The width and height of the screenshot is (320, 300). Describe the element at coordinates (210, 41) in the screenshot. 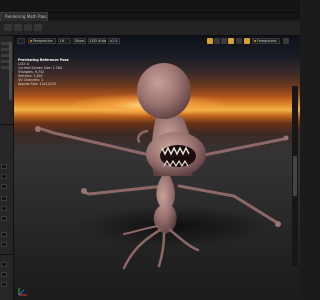

I see `translate-icon` at that location.